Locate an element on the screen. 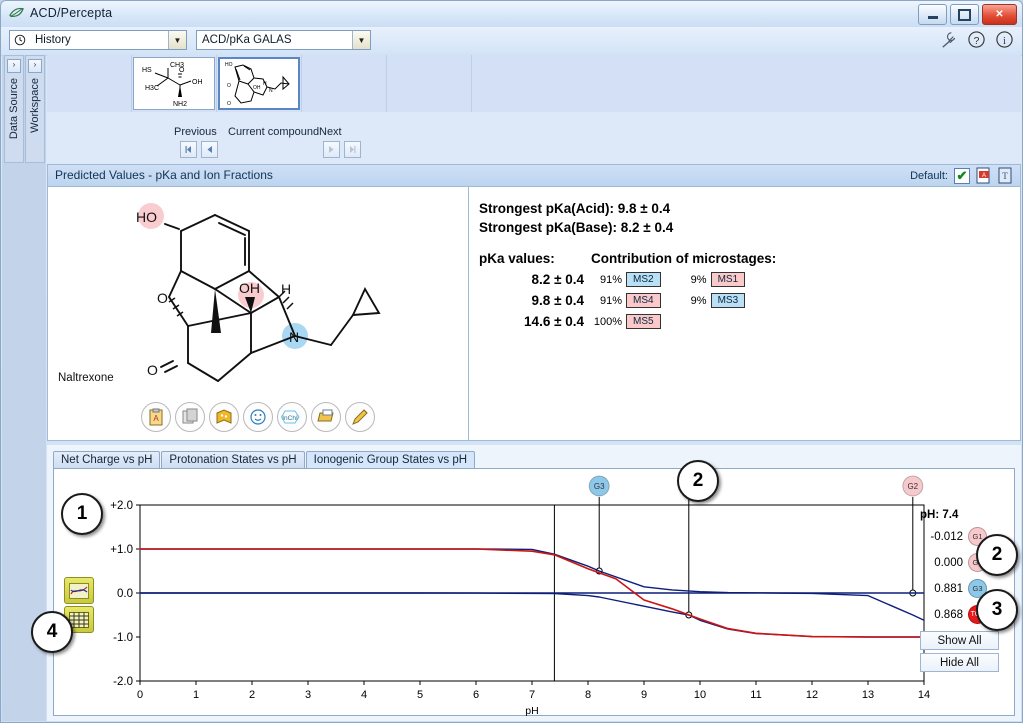  naltrexone-thumb: HO O OH H N O is located at coordinates (259, 83).